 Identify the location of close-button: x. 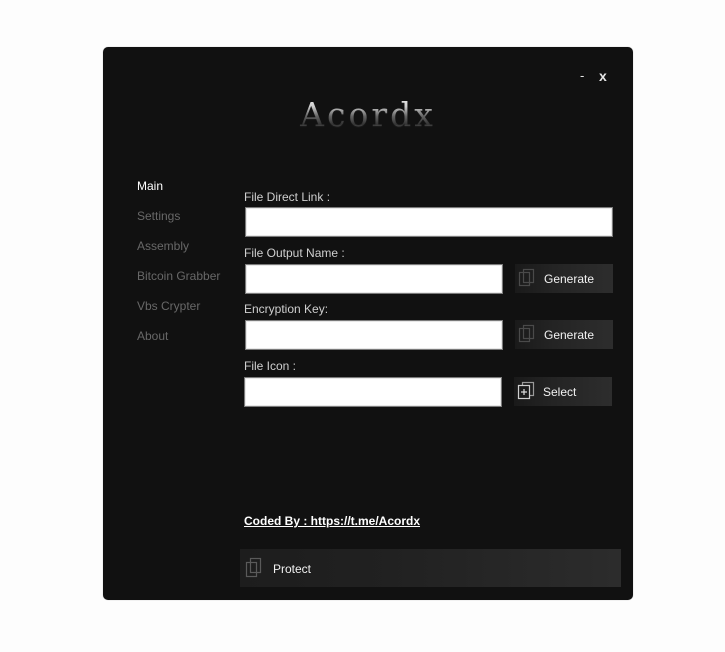
(603, 76).